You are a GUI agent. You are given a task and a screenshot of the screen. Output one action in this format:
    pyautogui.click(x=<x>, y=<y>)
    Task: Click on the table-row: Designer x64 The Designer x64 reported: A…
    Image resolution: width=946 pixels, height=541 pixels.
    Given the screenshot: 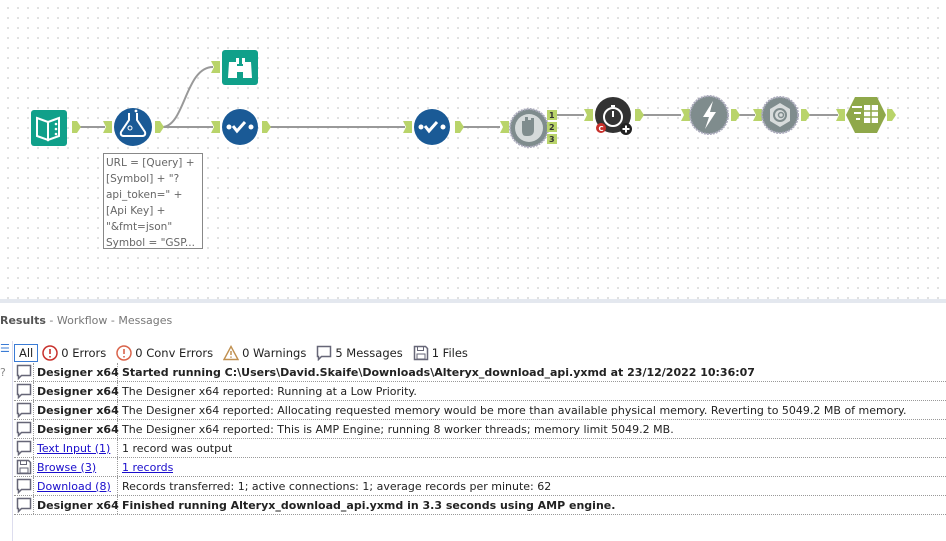 What is the action you would take?
    pyautogui.click(x=480, y=410)
    